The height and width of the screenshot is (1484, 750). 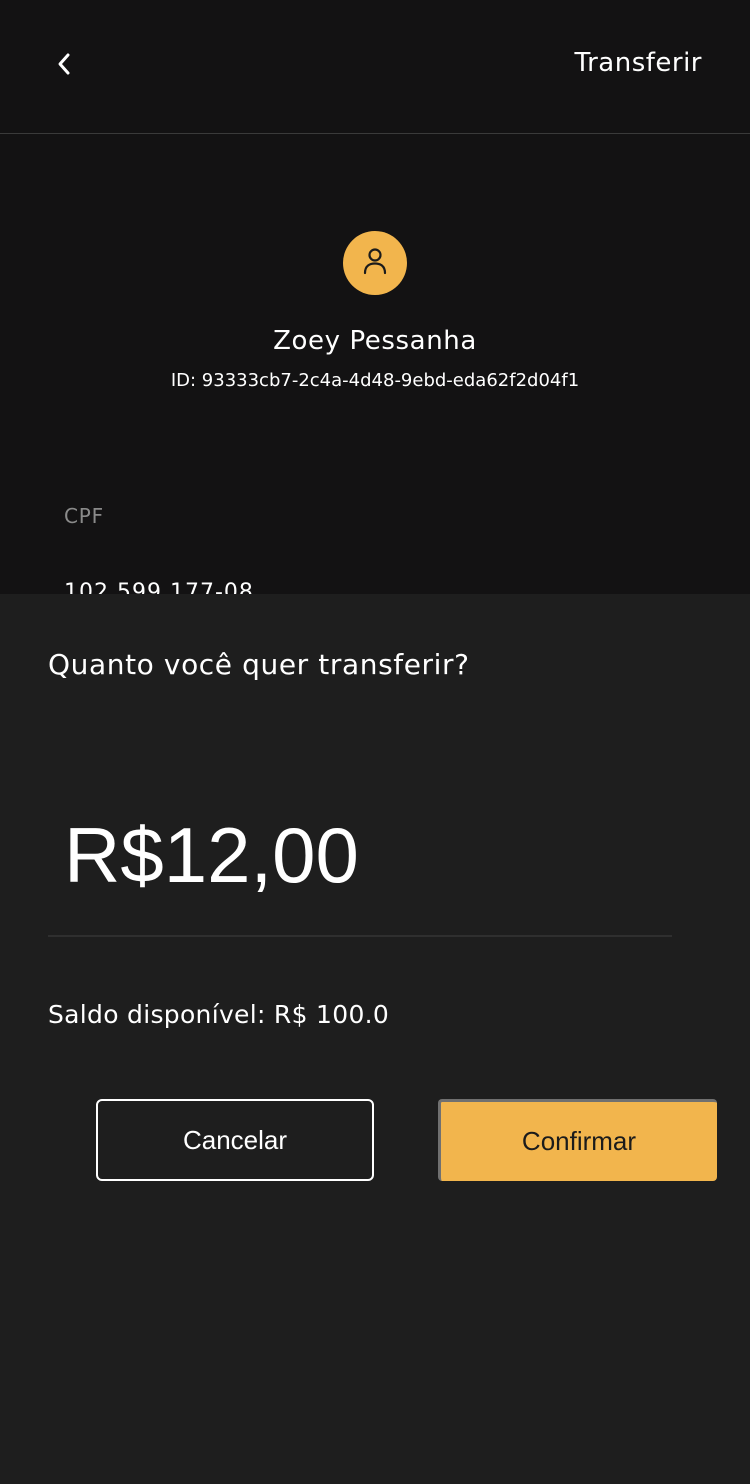 I want to click on app-header: Transferir, so click(x=375, y=67).